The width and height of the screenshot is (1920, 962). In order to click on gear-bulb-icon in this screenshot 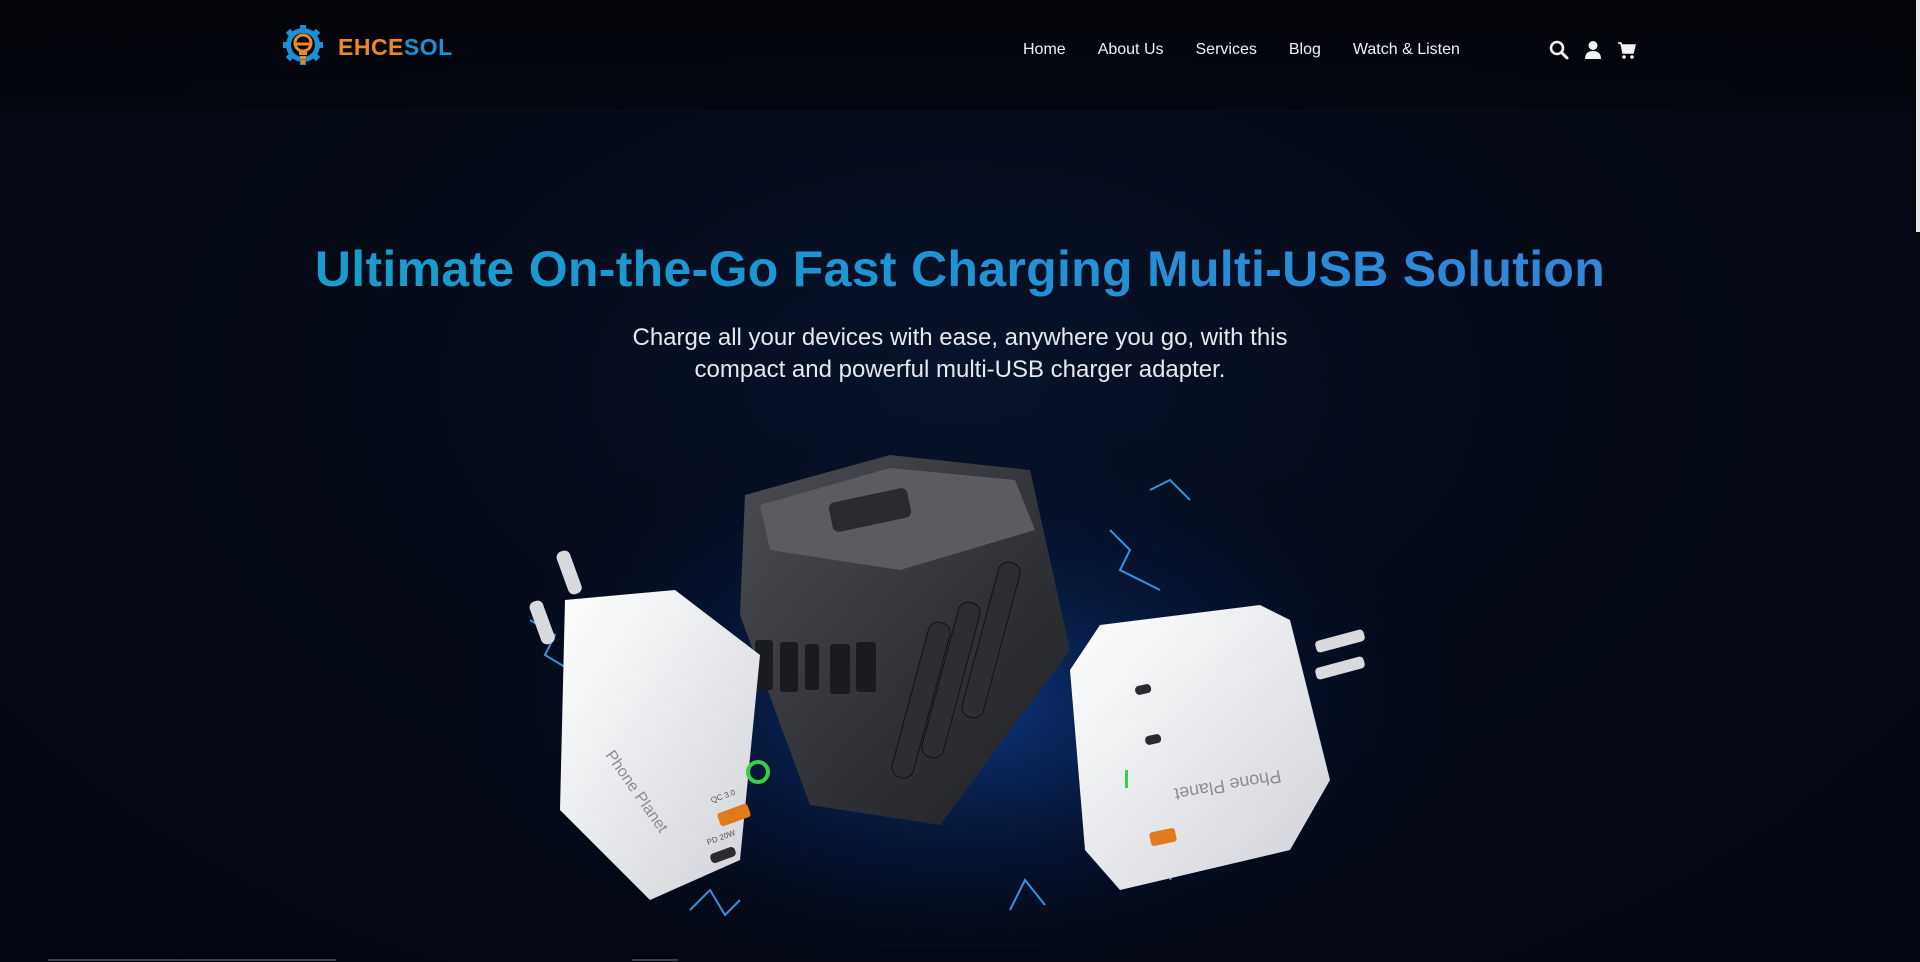, I will do `click(303, 45)`.